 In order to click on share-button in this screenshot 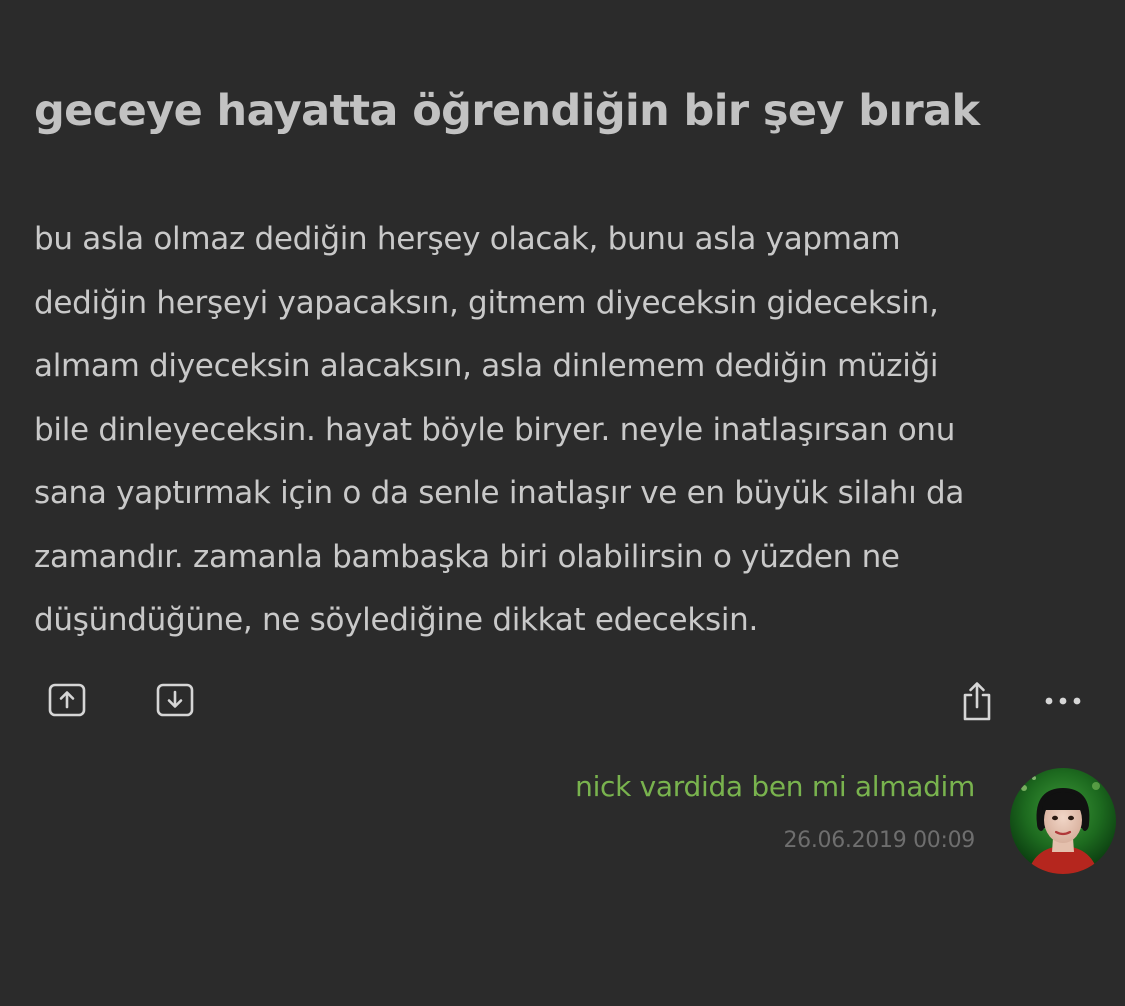, I will do `click(977, 701)`.